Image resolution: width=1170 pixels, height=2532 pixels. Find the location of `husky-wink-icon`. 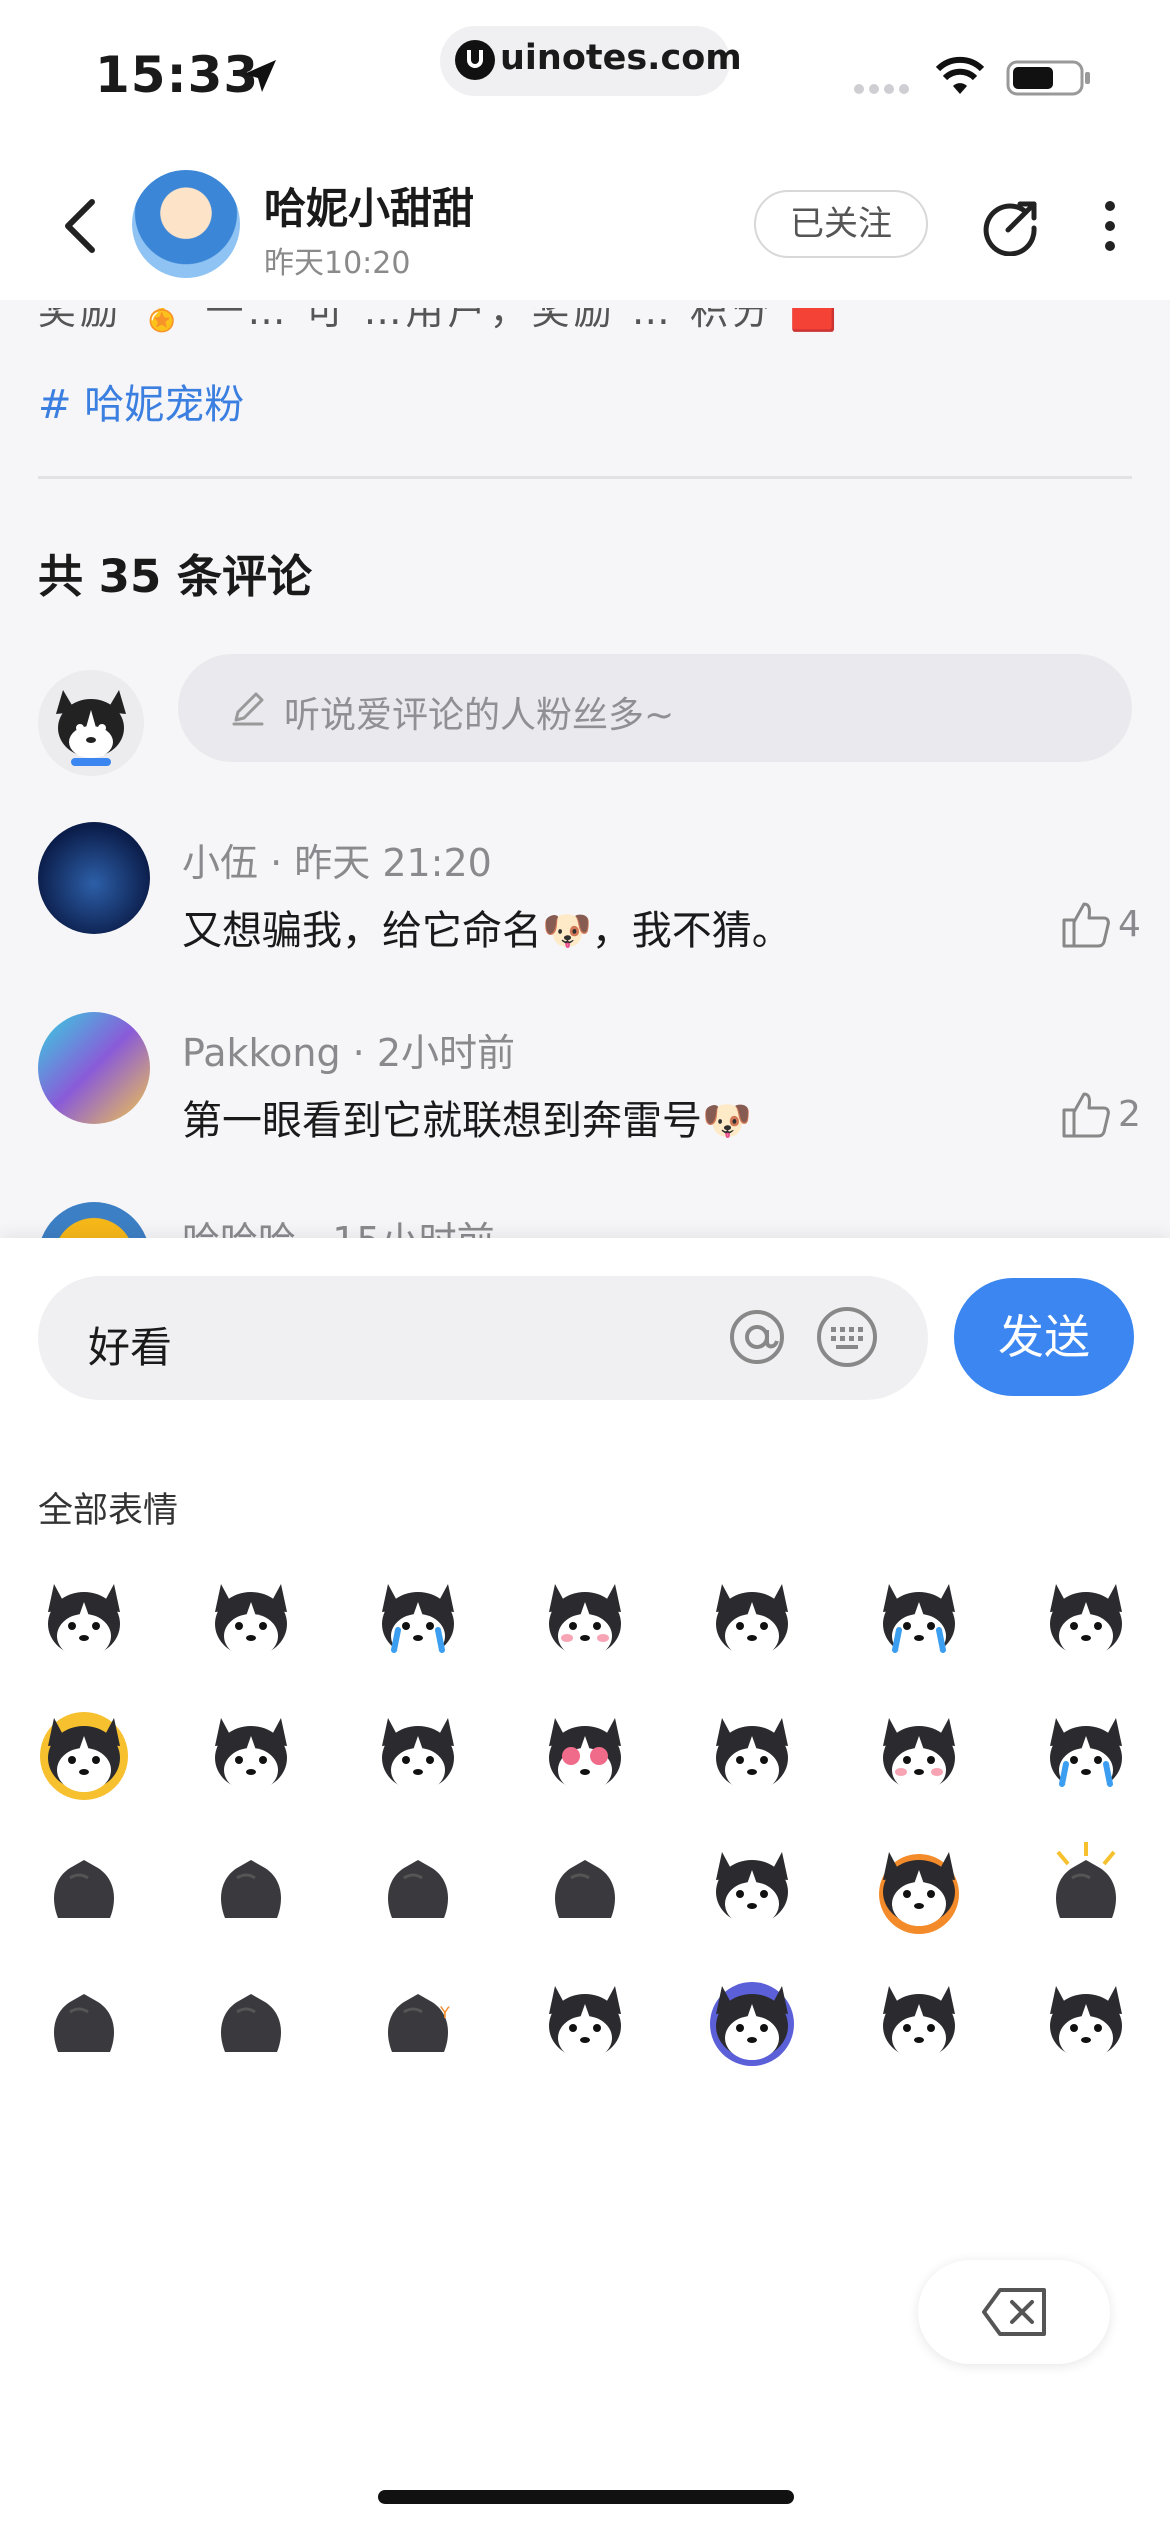

husky-wink-icon is located at coordinates (84, 1618).